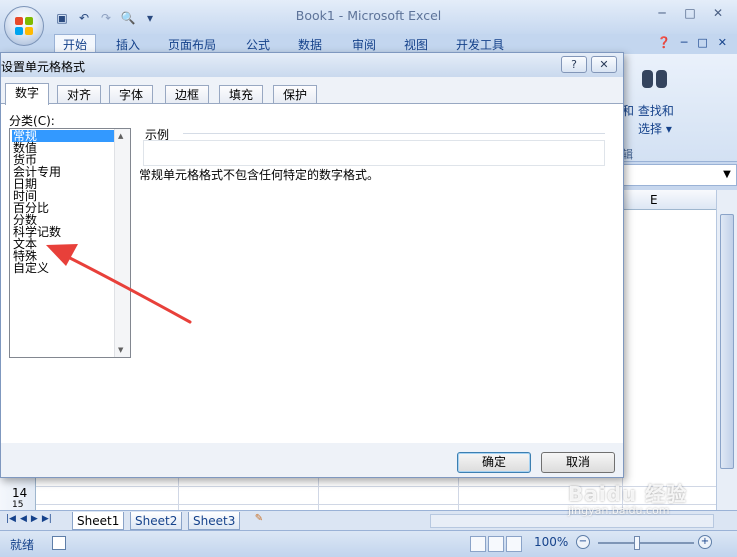 This screenshot has height=557, width=737. Describe the element at coordinates (364, 44) in the screenshot. I see `ribbon-tab-review: 审阅` at that location.